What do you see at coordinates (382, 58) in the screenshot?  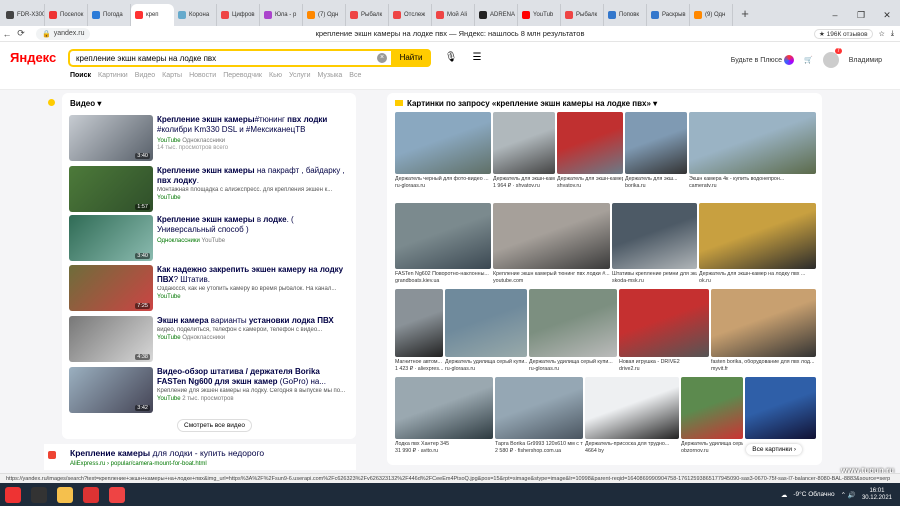 I see `clear-icon: ×` at bounding box center [382, 58].